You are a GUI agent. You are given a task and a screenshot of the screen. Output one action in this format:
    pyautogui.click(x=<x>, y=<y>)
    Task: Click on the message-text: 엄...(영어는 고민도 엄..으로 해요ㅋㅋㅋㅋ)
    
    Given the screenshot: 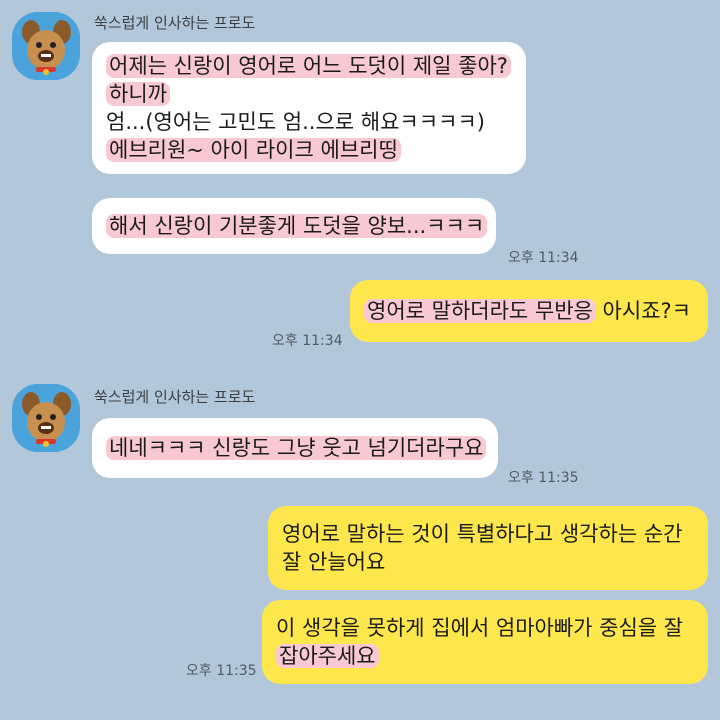 What is the action you would take?
    pyautogui.click(x=295, y=122)
    